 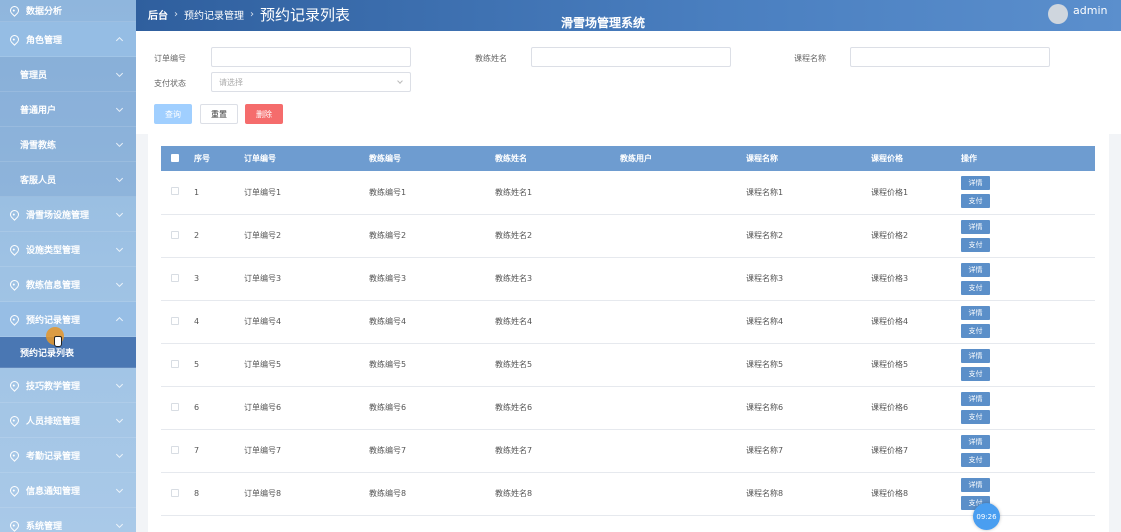 I want to click on user-name: admin, so click(x=1090, y=10).